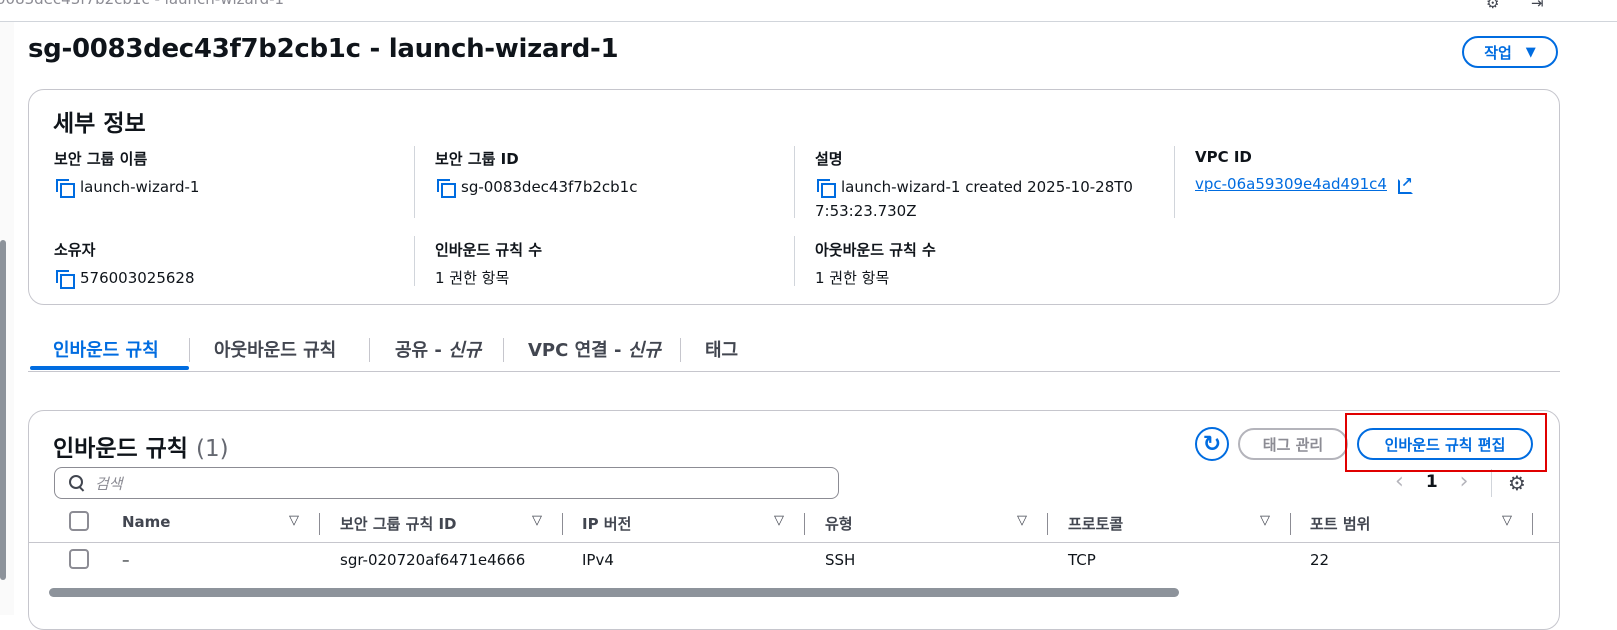  Describe the element at coordinates (840, 560) in the screenshot. I see `cell-type: SSH` at that location.